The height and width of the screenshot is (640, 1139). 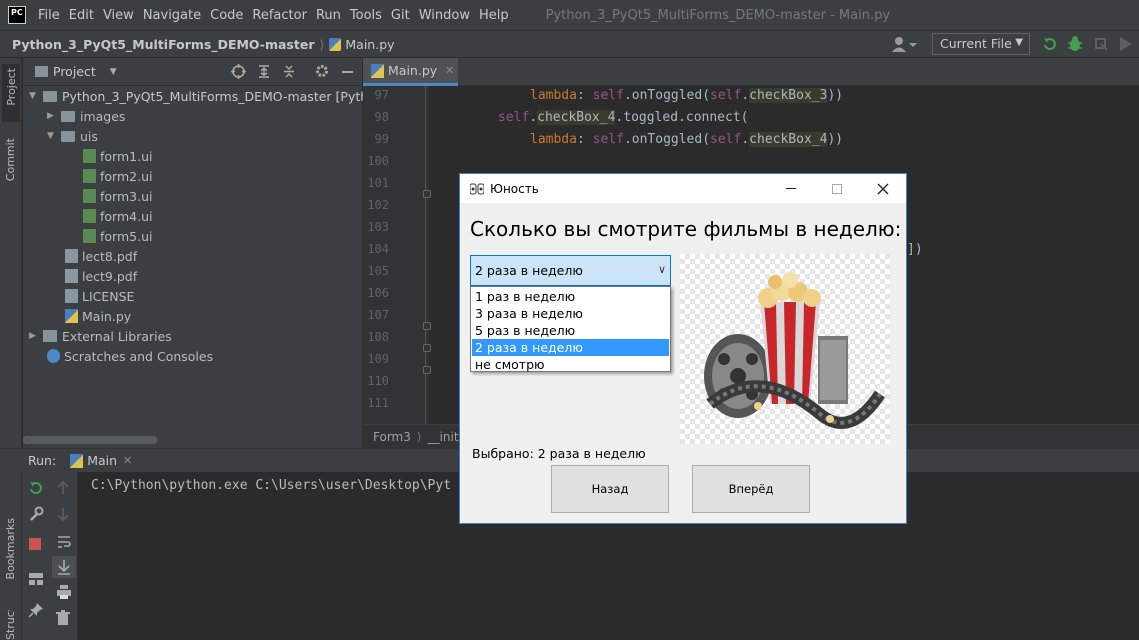 What do you see at coordinates (108, 296) in the screenshot?
I see `tree-item-label: LICENSE` at bounding box center [108, 296].